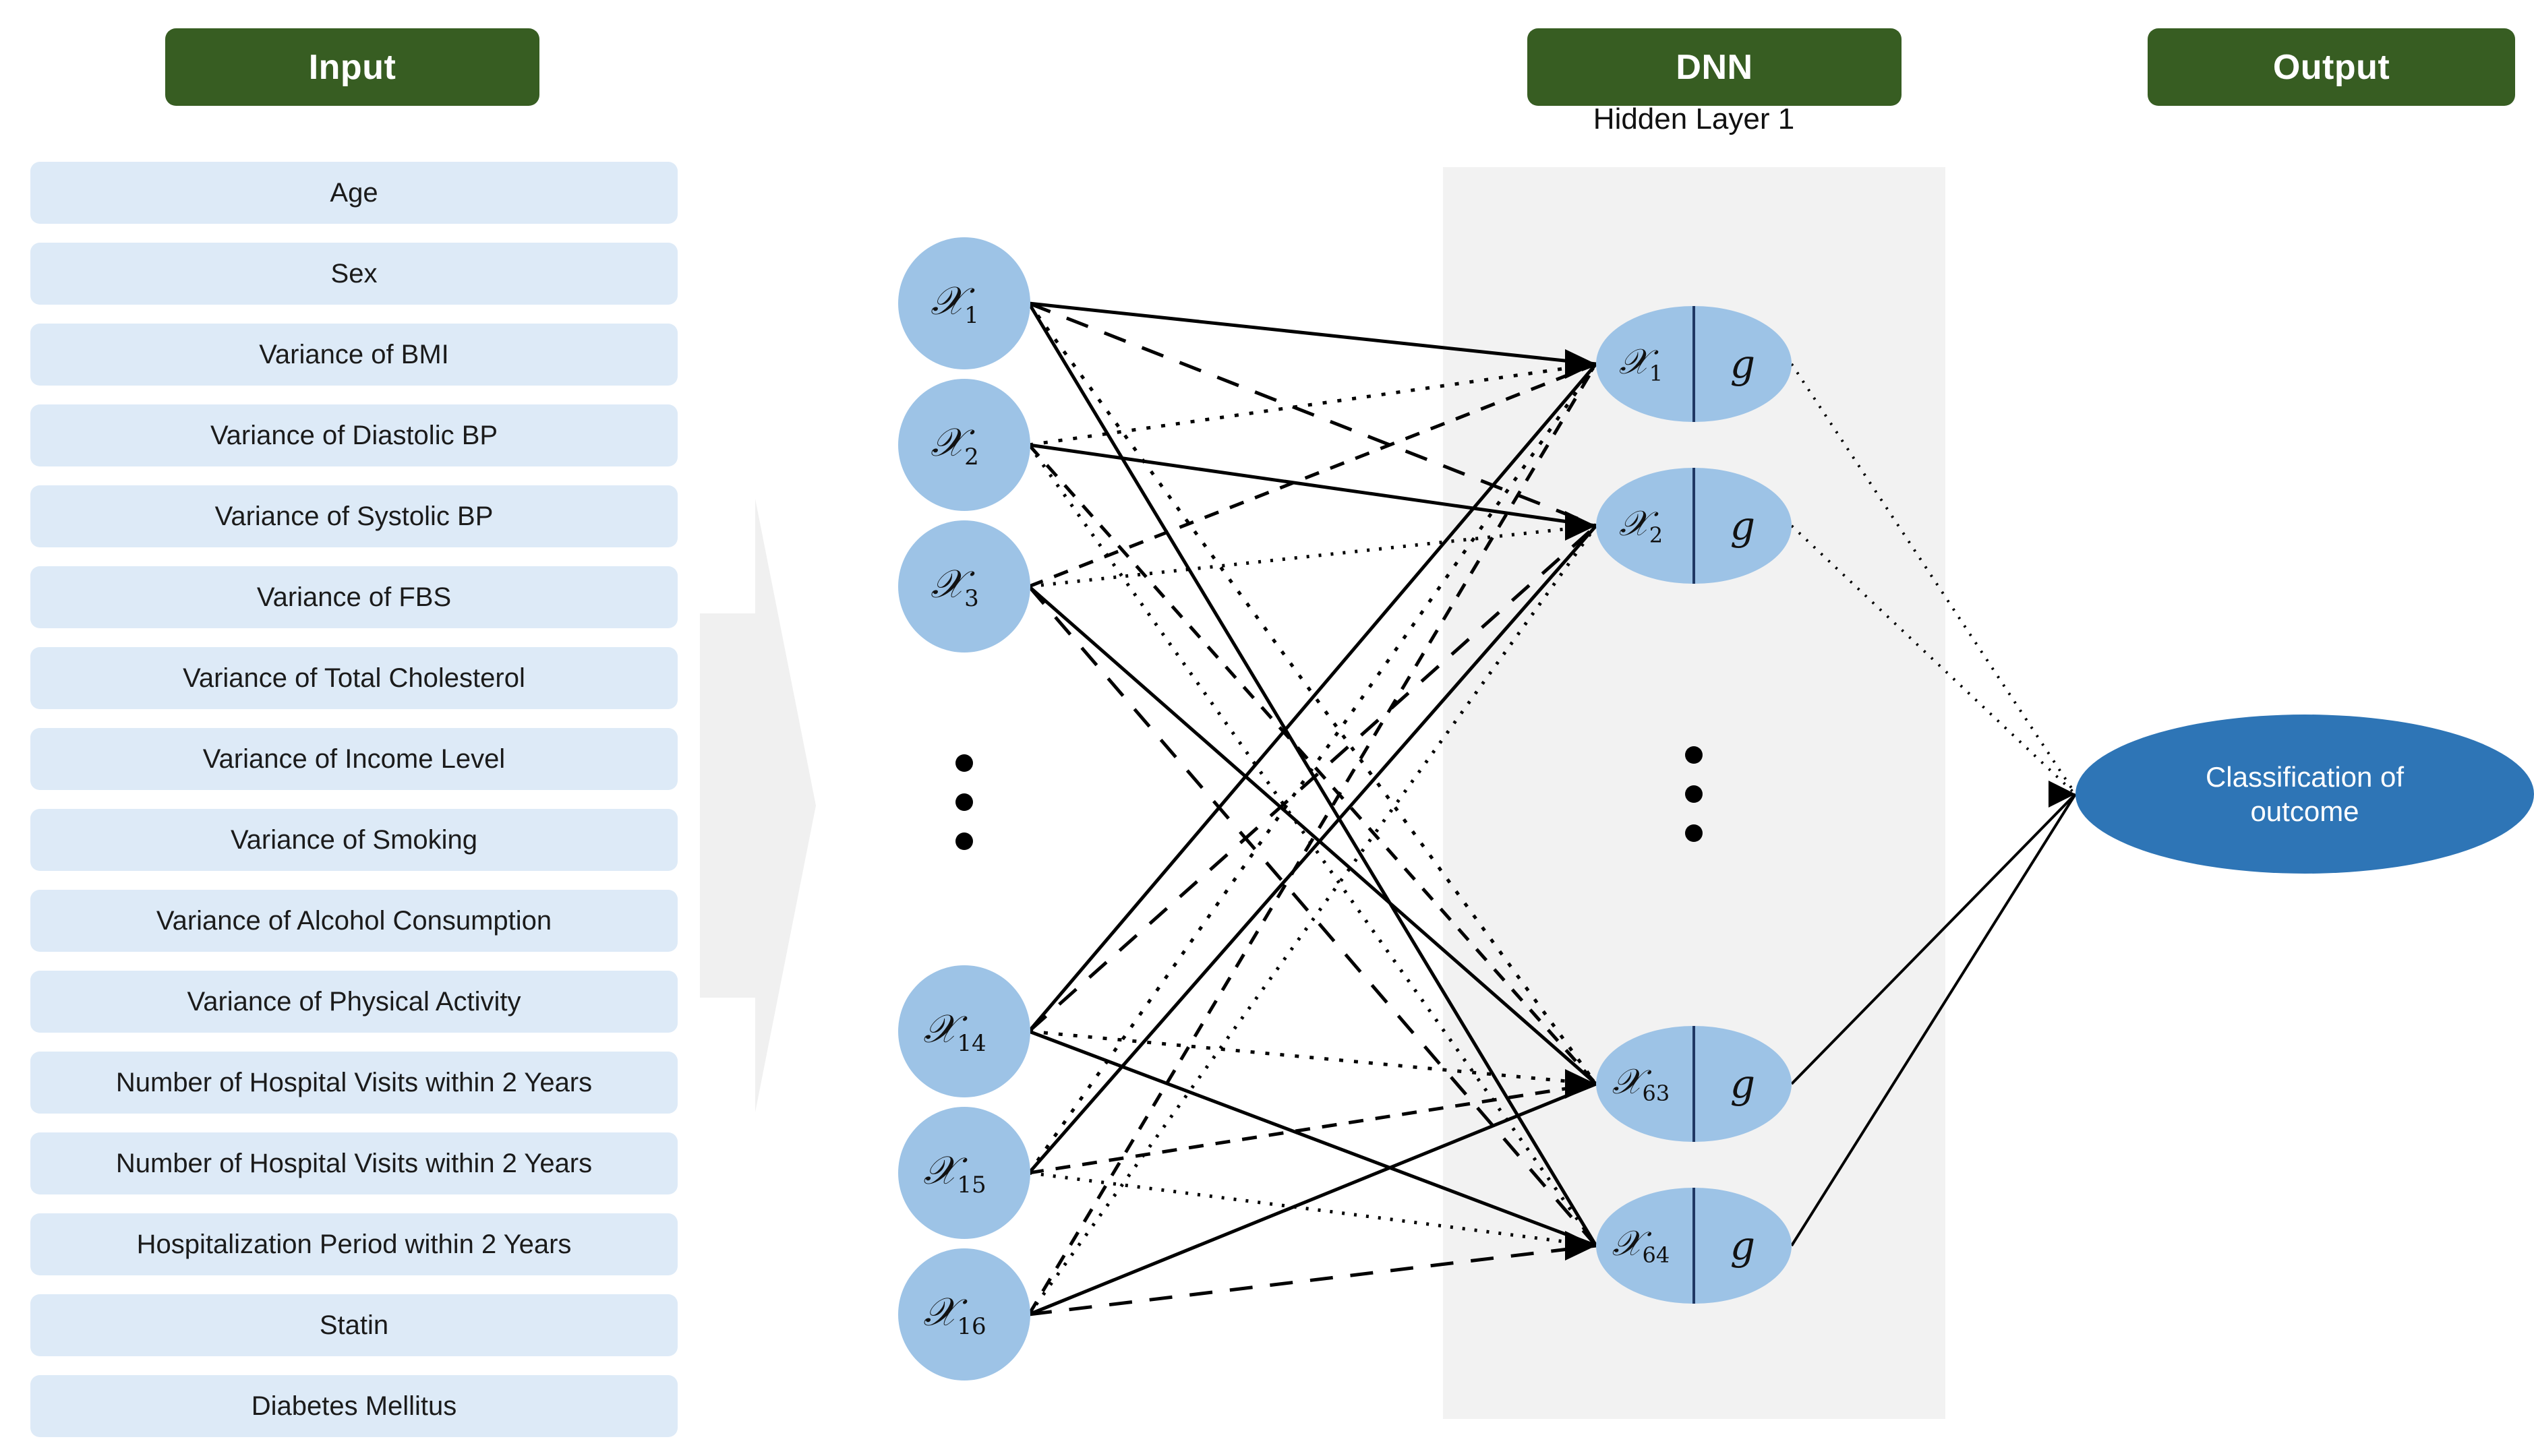 Image resolution: width=2534 pixels, height=1456 pixels. What do you see at coordinates (1694, 118) in the screenshot?
I see `hidden-layer-title: Hidden Layer 1` at bounding box center [1694, 118].